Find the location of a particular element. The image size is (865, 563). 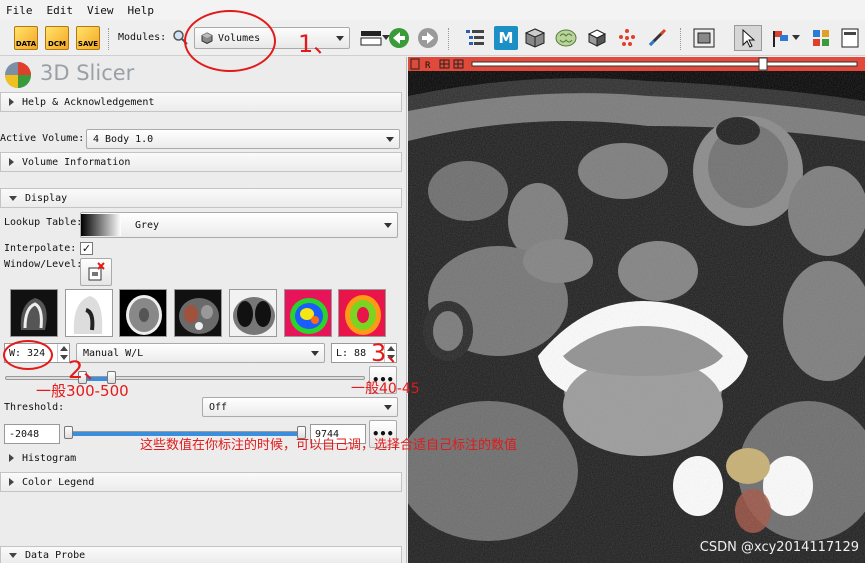

markups-button: M is located at coordinates (506, 38).